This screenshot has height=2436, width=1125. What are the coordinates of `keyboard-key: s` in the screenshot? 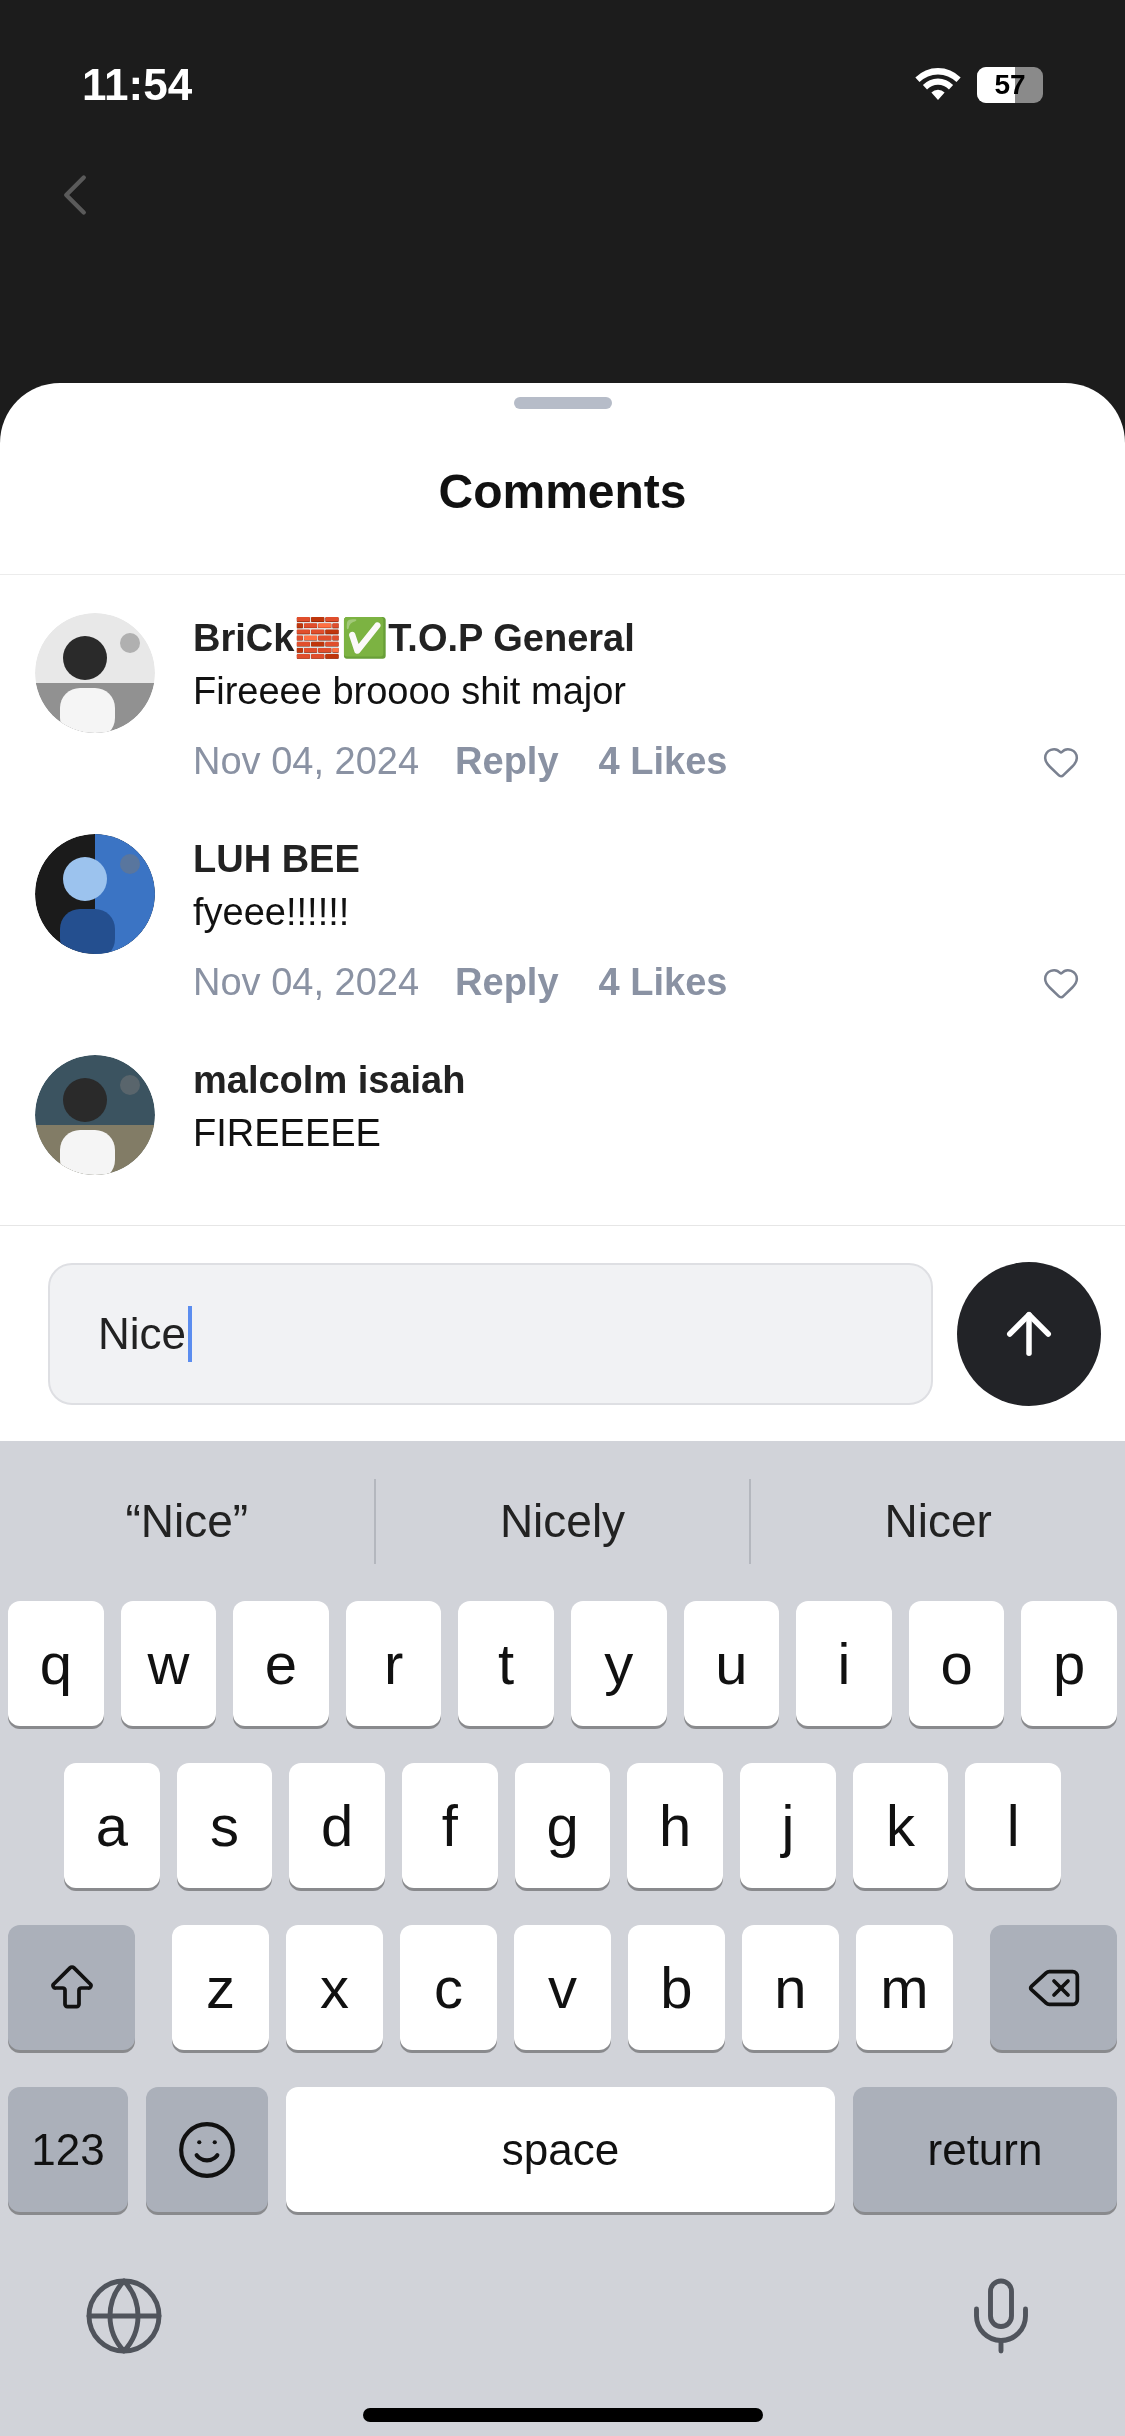 It's located at (224, 1825).